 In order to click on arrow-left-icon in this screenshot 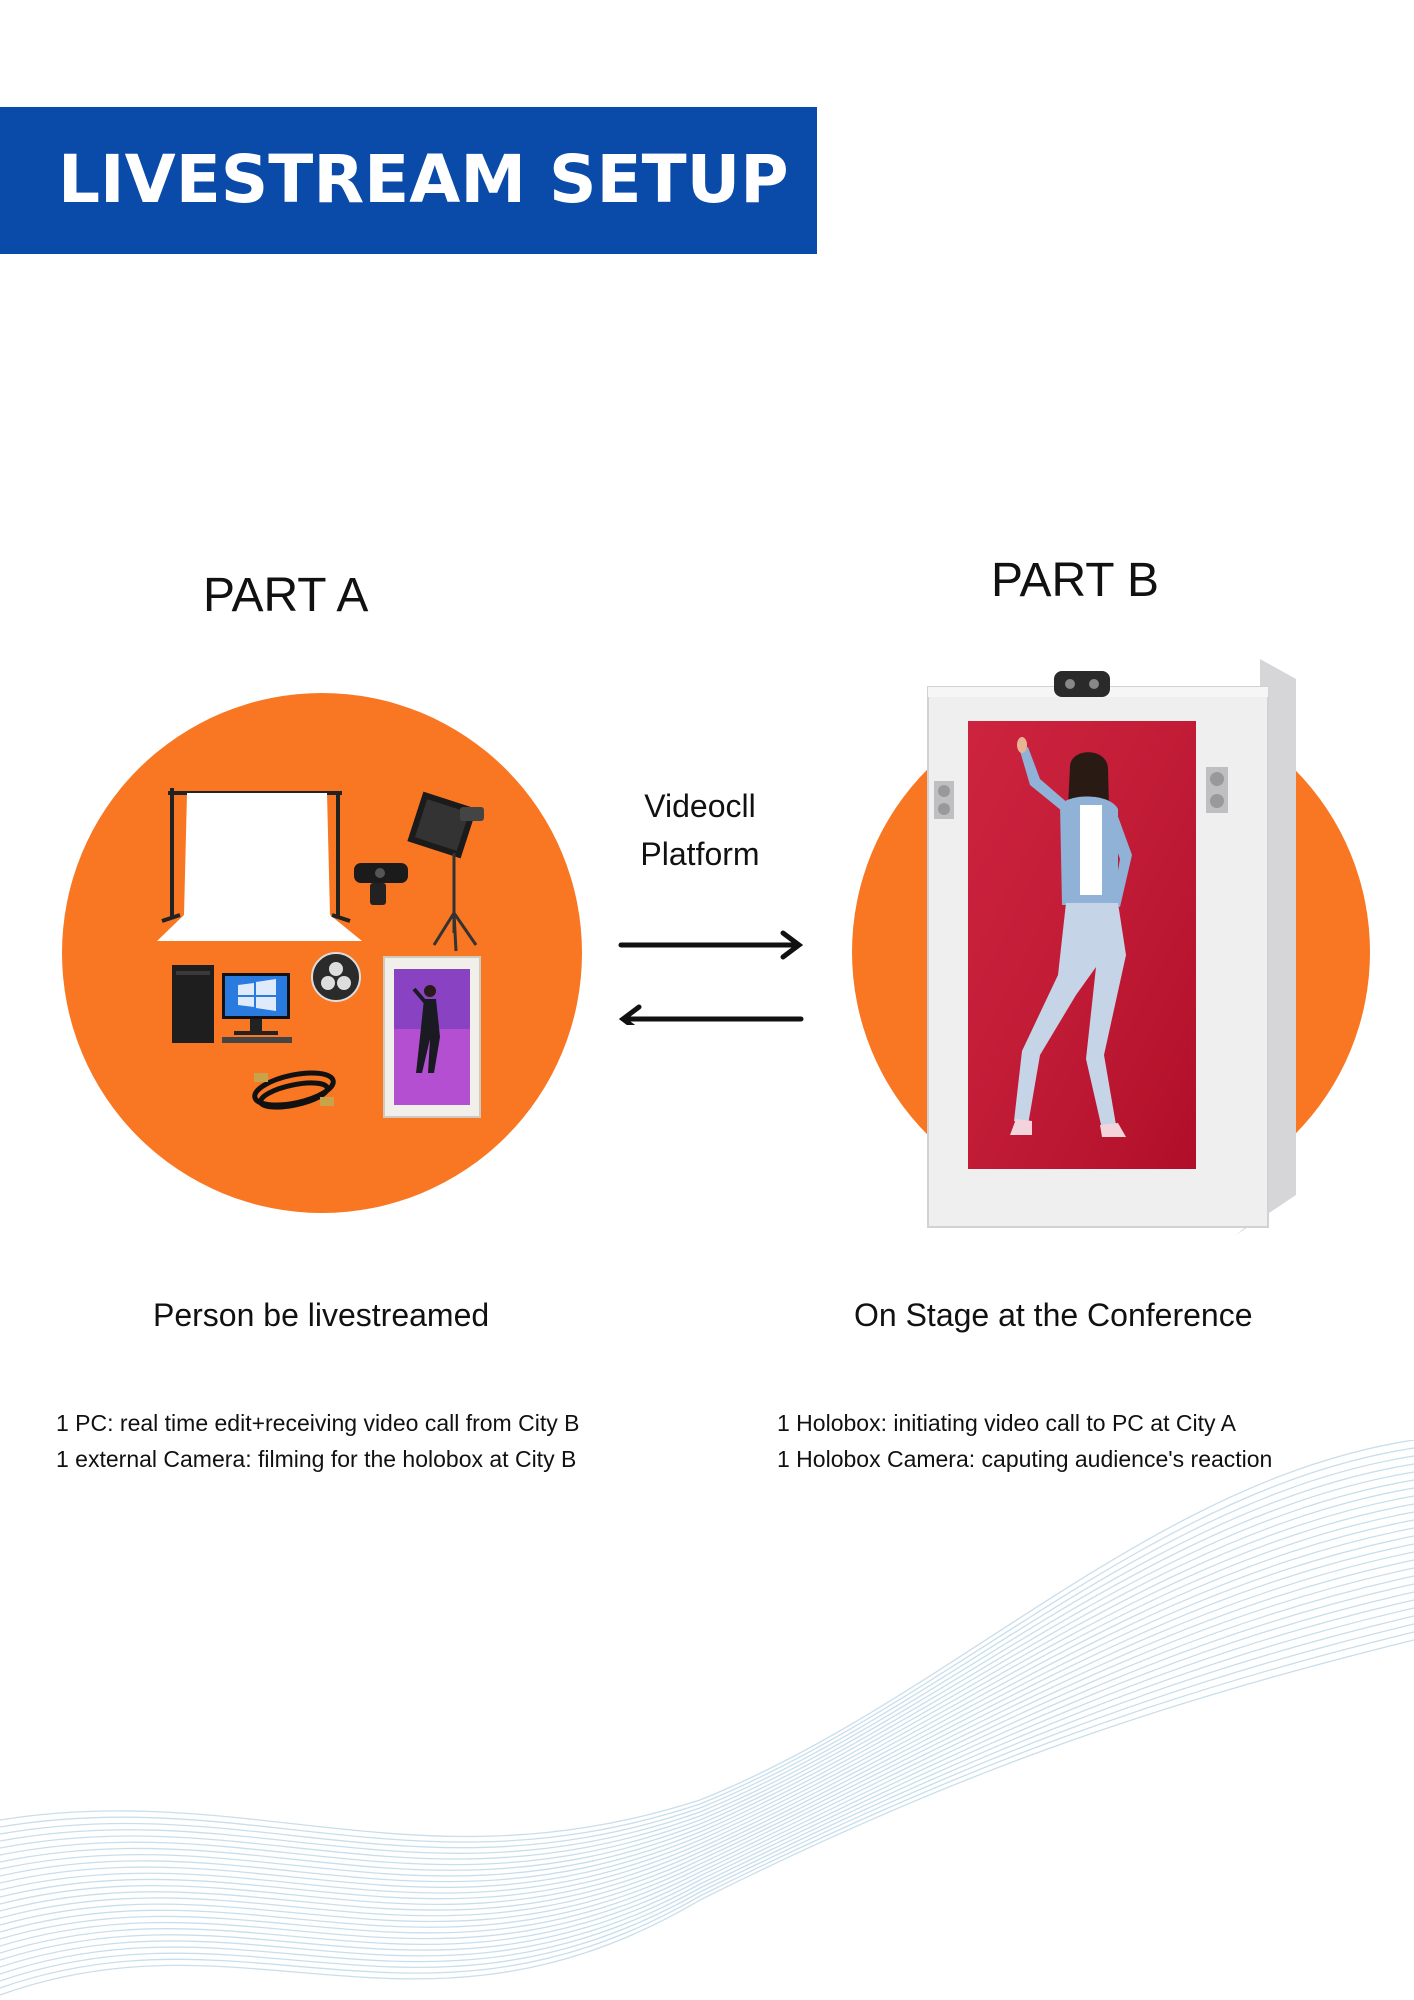, I will do `click(711, 1014)`.